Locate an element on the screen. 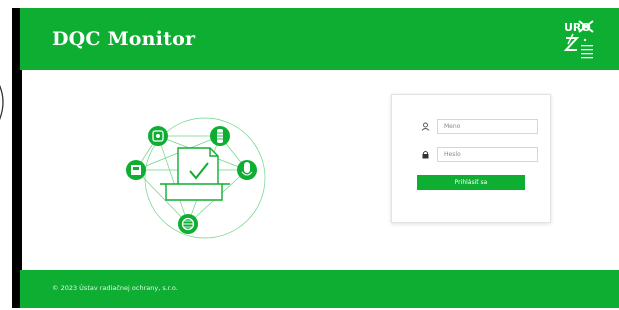  username-row is located at coordinates (478, 126).